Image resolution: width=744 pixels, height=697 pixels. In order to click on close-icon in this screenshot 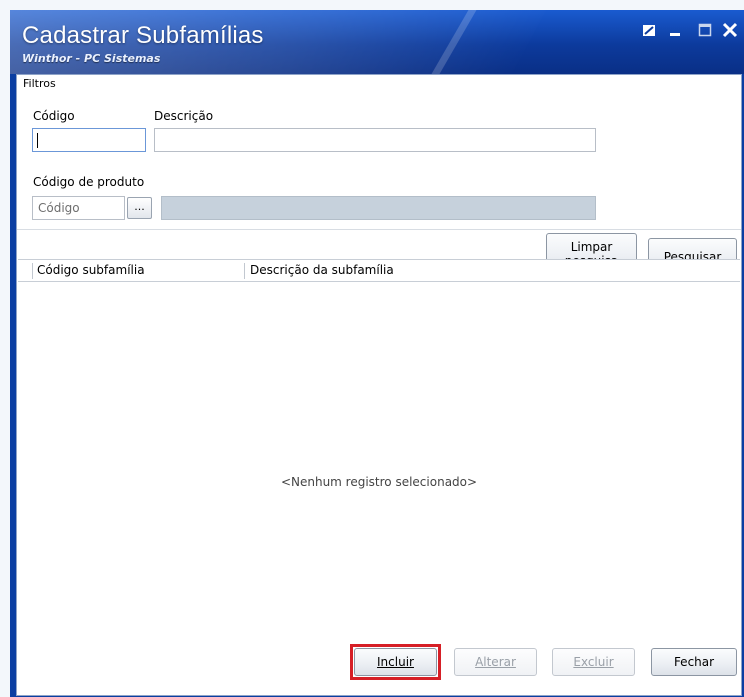, I will do `click(730, 30)`.